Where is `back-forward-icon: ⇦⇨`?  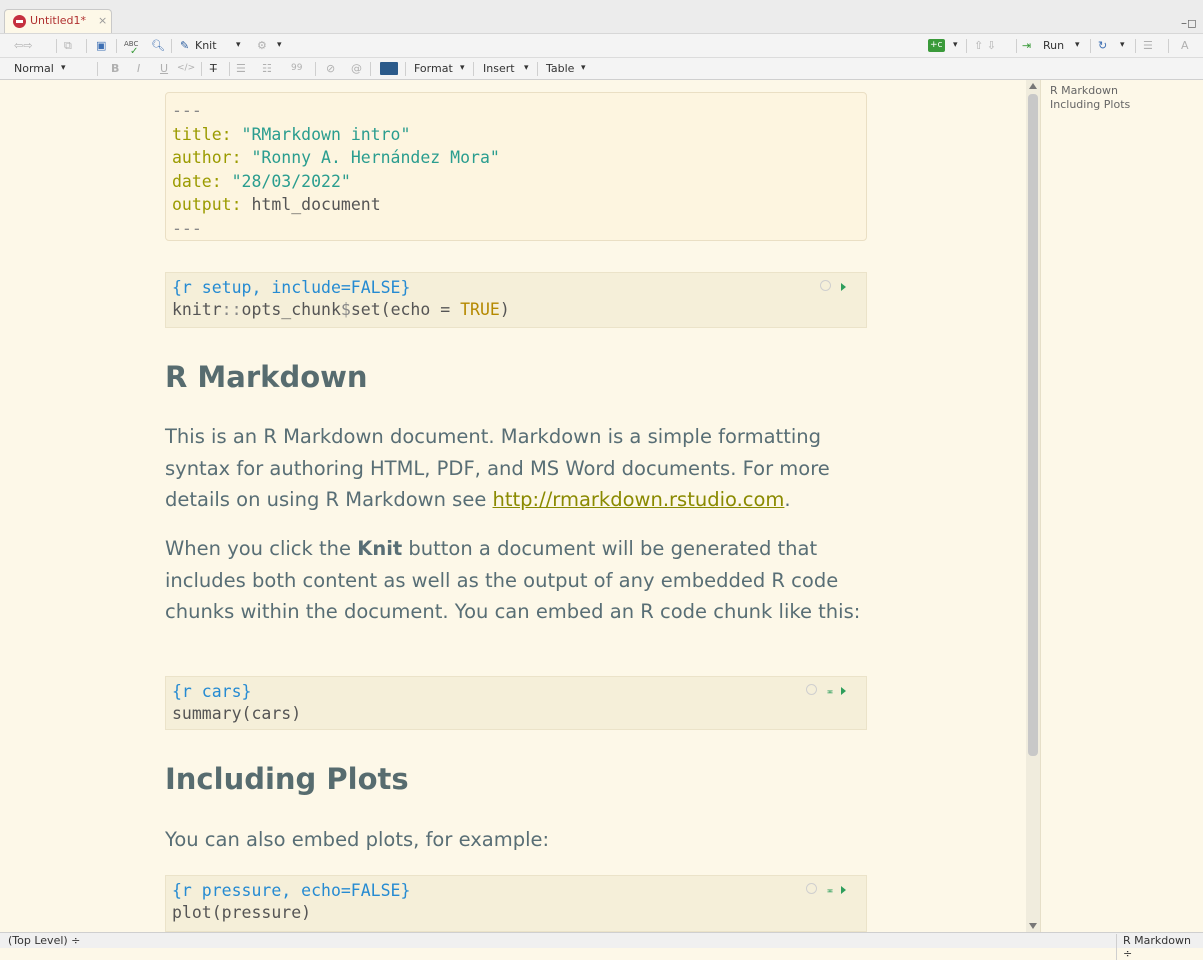 back-forward-icon: ⇦⇨ is located at coordinates (23, 45).